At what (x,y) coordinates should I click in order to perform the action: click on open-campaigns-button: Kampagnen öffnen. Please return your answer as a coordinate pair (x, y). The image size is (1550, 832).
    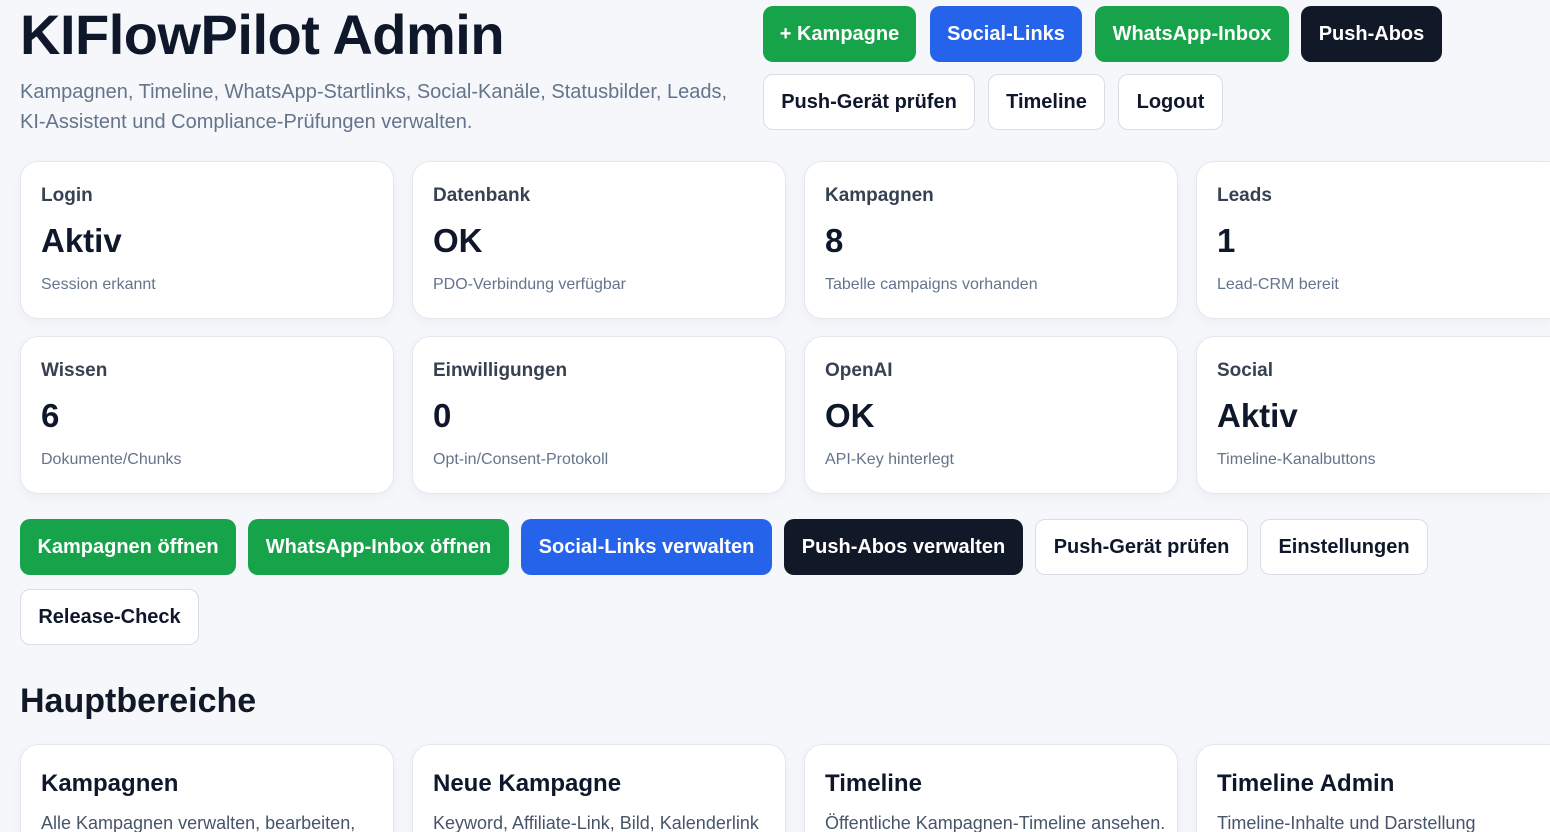
    Looking at the image, I should click on (128, 547).